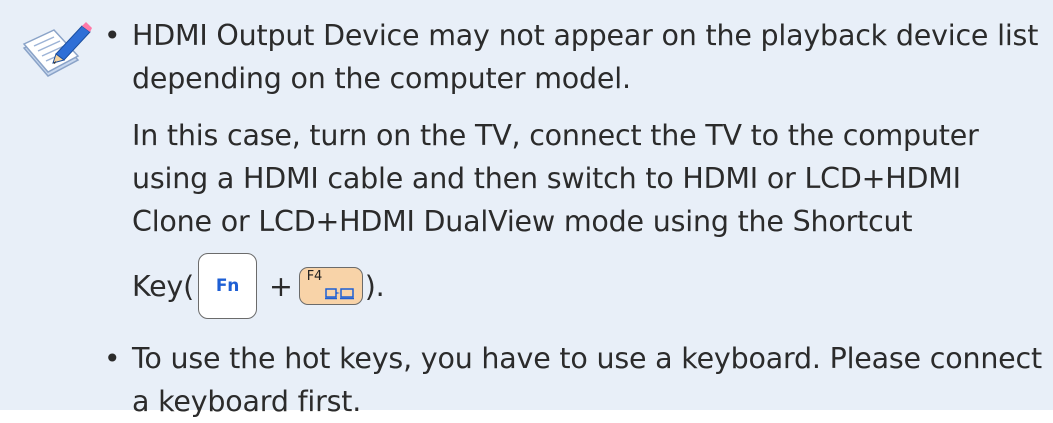 Image resolution: width=1053 pixels, height=423 pixels. I want to click on f4-key-label: F4, so click(314, 276).